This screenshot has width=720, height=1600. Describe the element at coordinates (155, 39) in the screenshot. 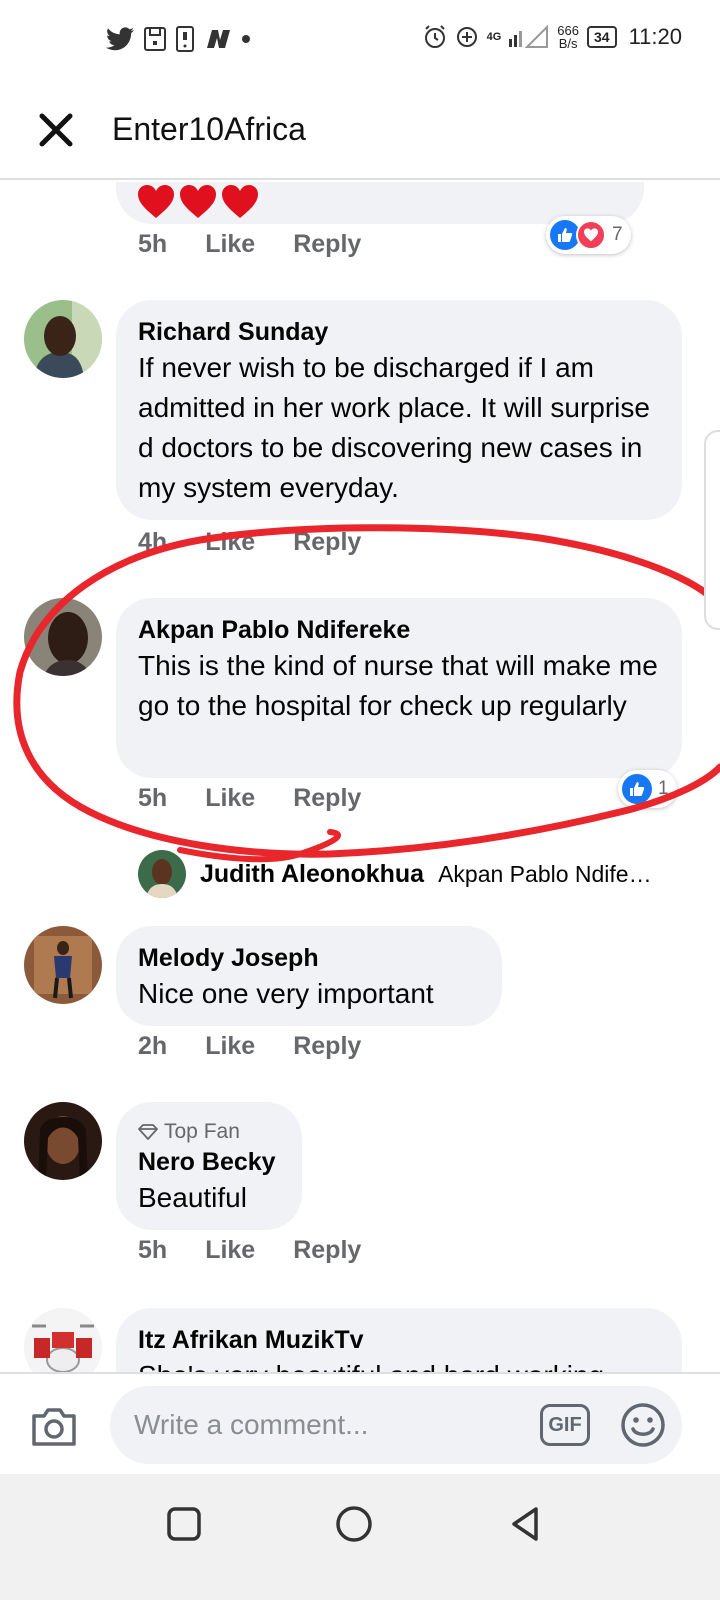

I see `save-icon` at that location.